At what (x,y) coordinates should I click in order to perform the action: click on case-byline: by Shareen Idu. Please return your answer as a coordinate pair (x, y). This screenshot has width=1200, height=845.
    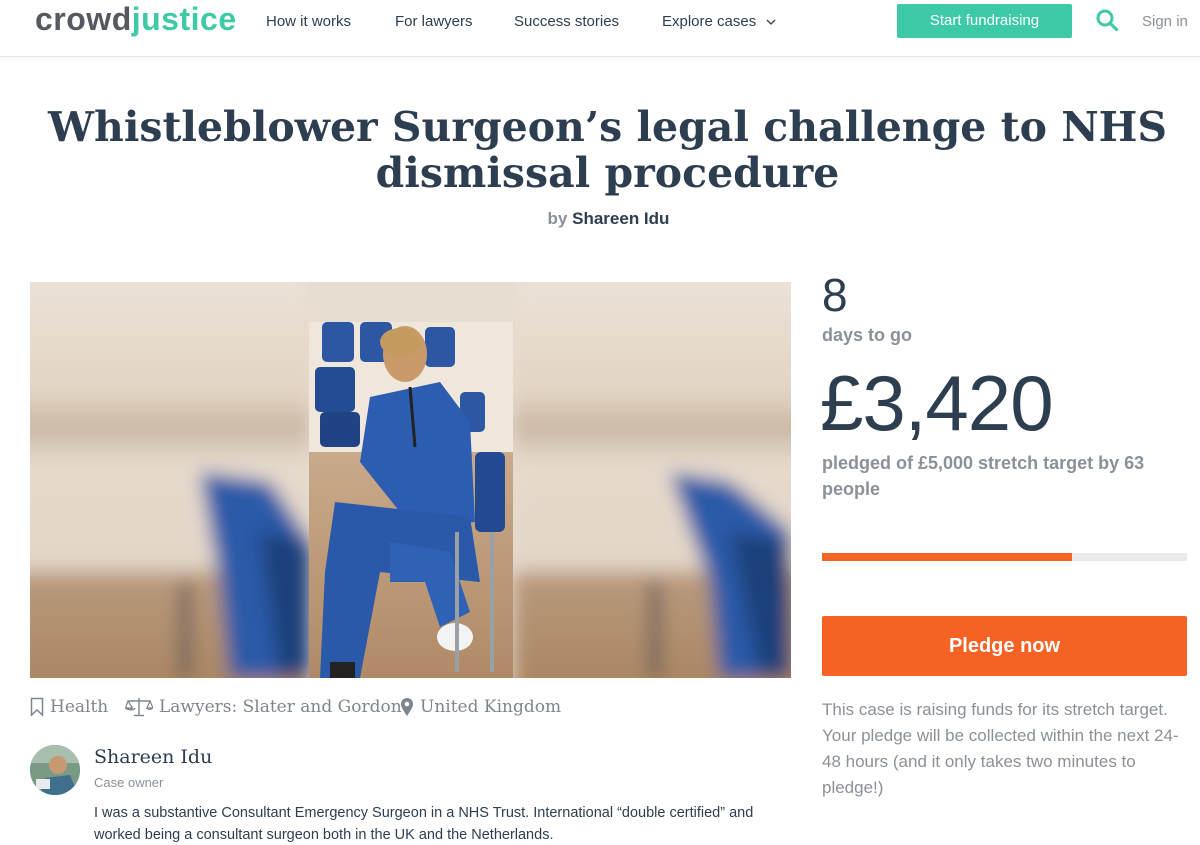
    Looking at the image, I should click on (600, 219).